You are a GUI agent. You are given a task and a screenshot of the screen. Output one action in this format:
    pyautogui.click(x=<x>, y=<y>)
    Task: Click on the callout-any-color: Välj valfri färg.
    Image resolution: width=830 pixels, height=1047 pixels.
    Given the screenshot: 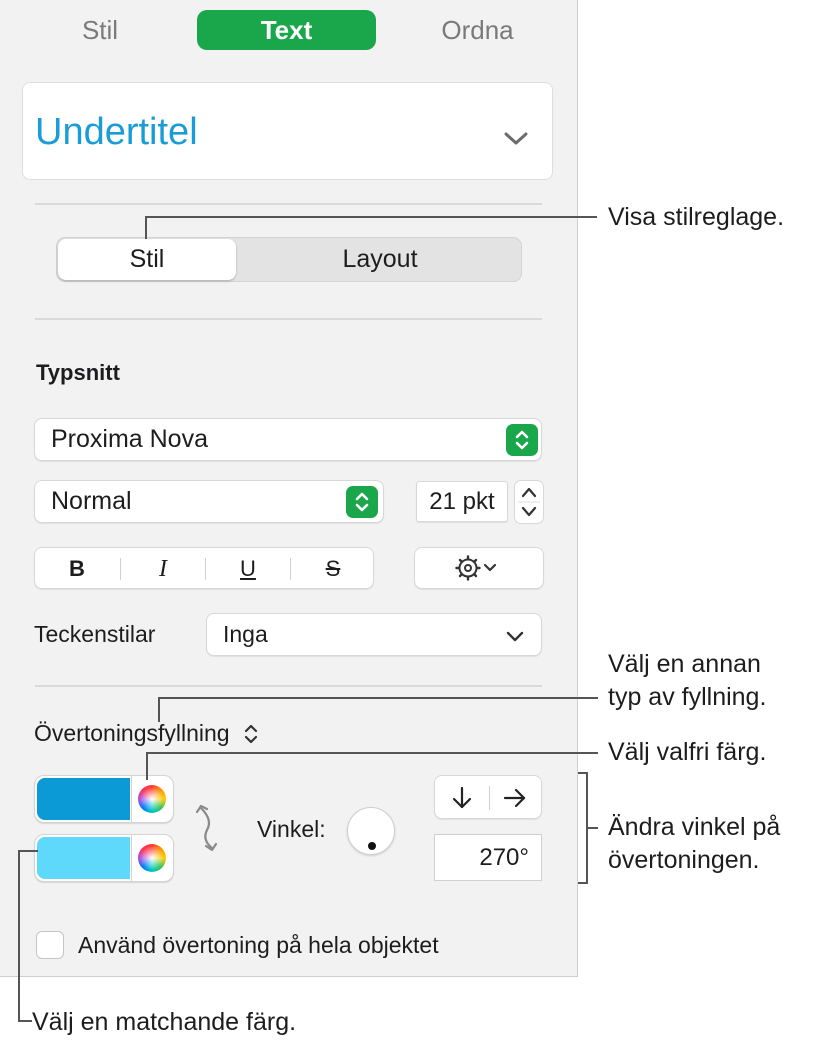 What is the action you would take?
    pyautogui.click(x=687, y=752)
    